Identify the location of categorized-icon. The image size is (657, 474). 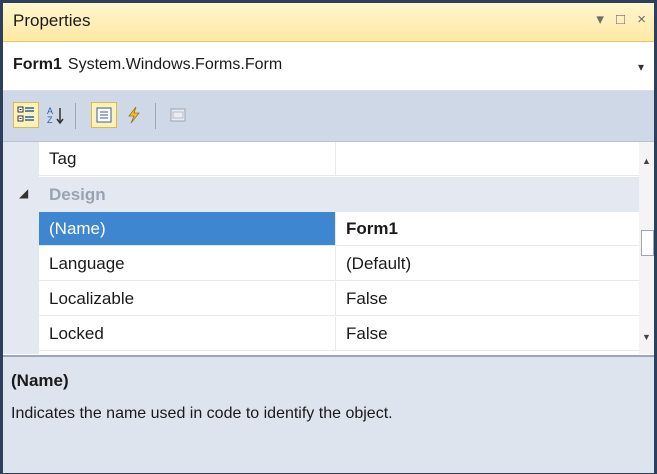
(25, 114).